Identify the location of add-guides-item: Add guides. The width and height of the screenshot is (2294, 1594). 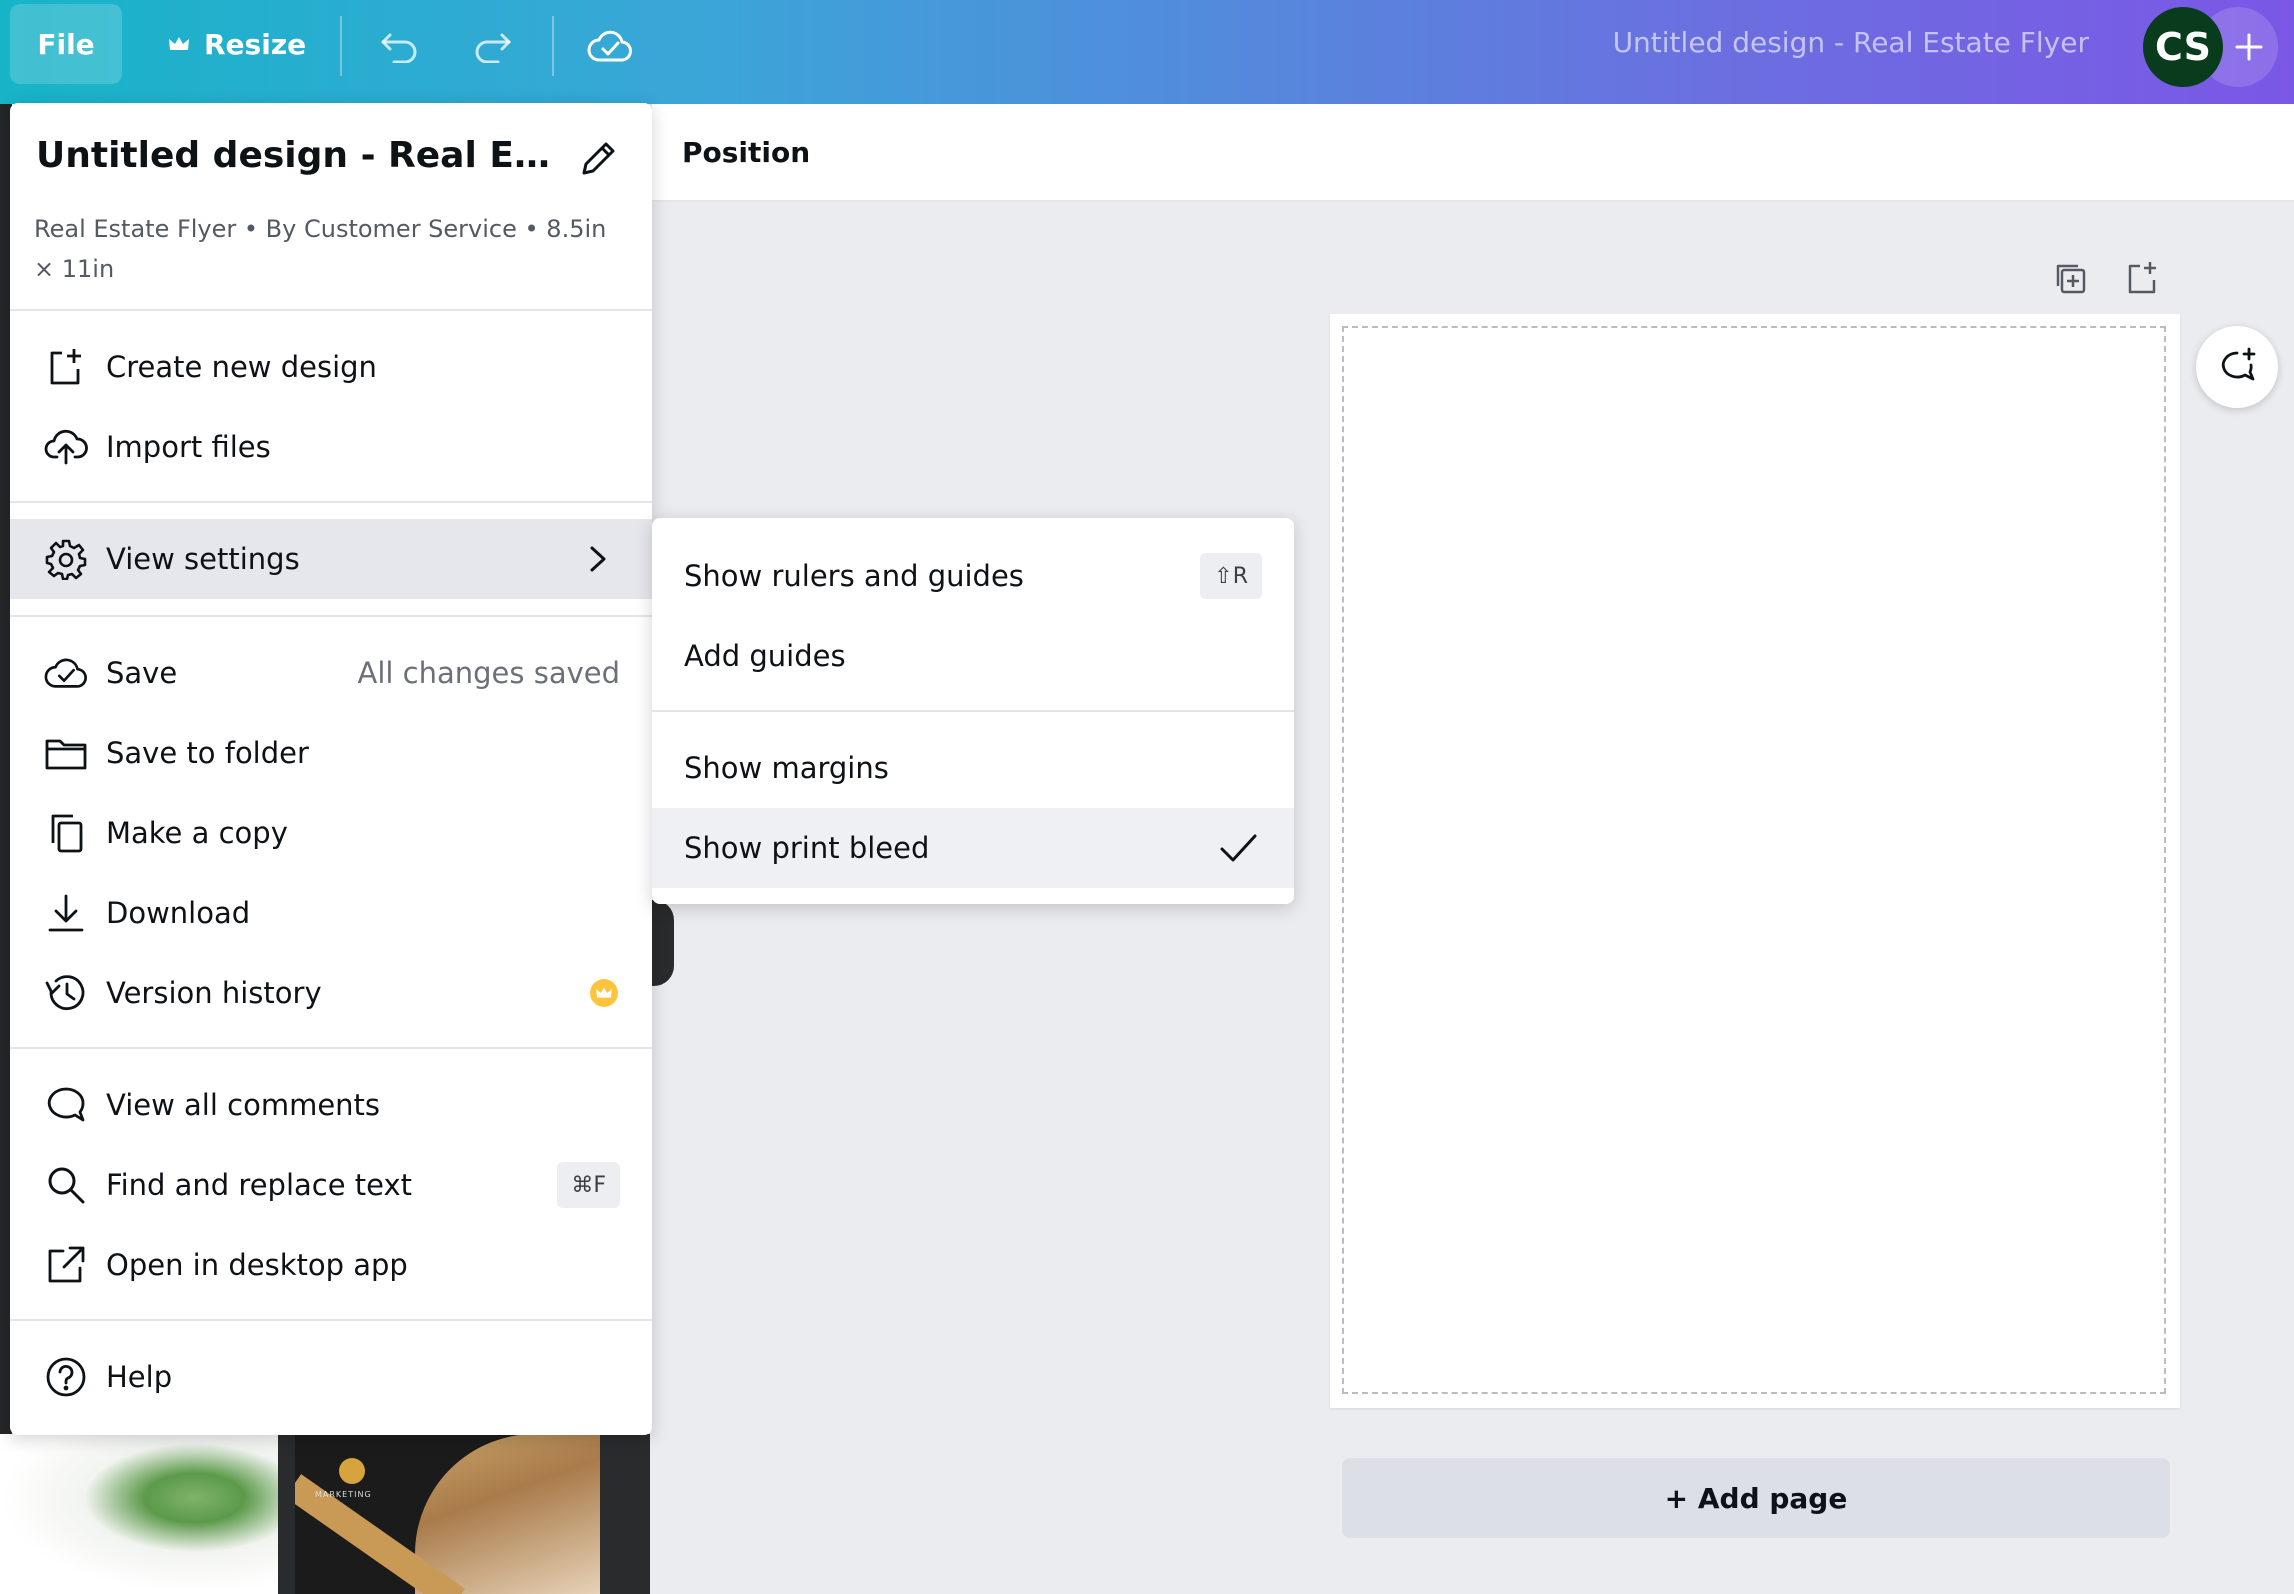
(973, 656).